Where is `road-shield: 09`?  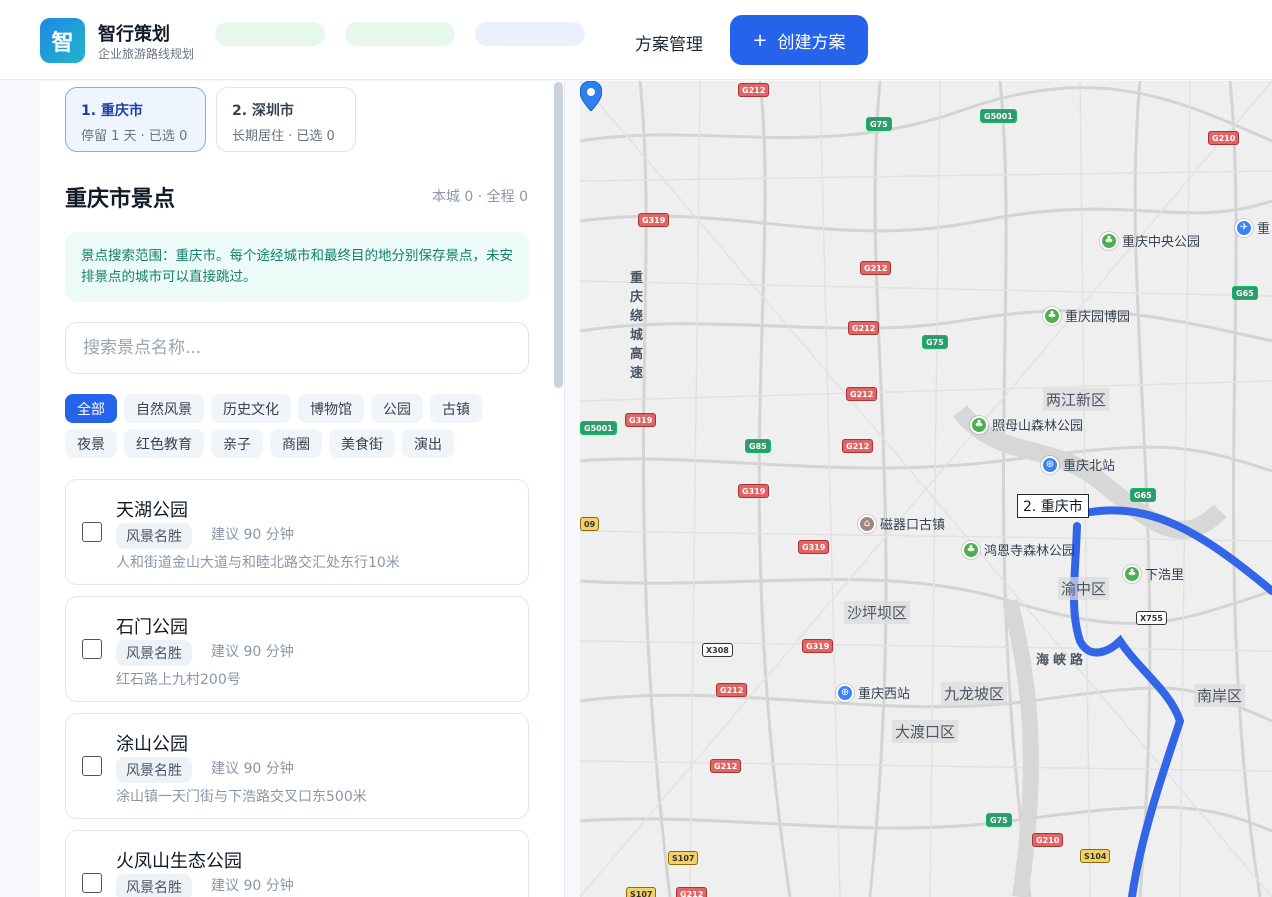
road-shield: 09 is located at coordinates (590, 524).